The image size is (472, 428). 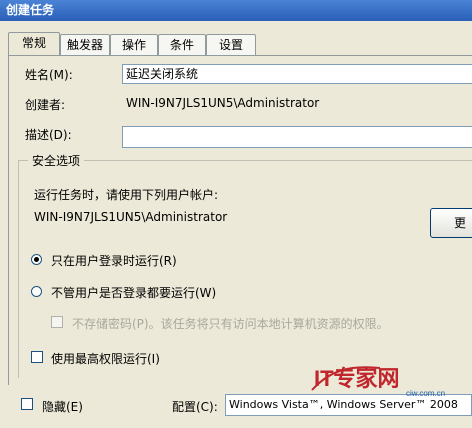 I want to click on radio-logged-on, so click(x=36, y=259).